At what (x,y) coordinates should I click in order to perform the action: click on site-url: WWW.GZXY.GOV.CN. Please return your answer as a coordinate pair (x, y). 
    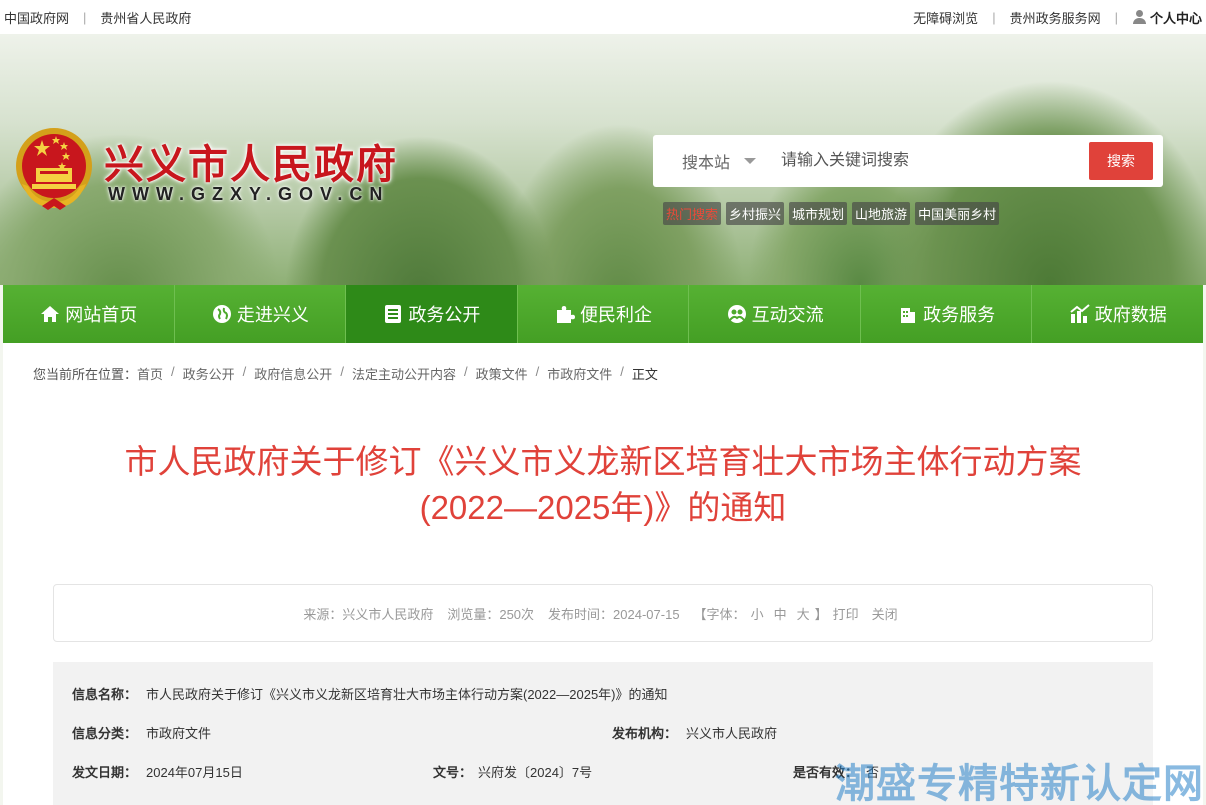
    Looking at the image, I should click on (249, 194).